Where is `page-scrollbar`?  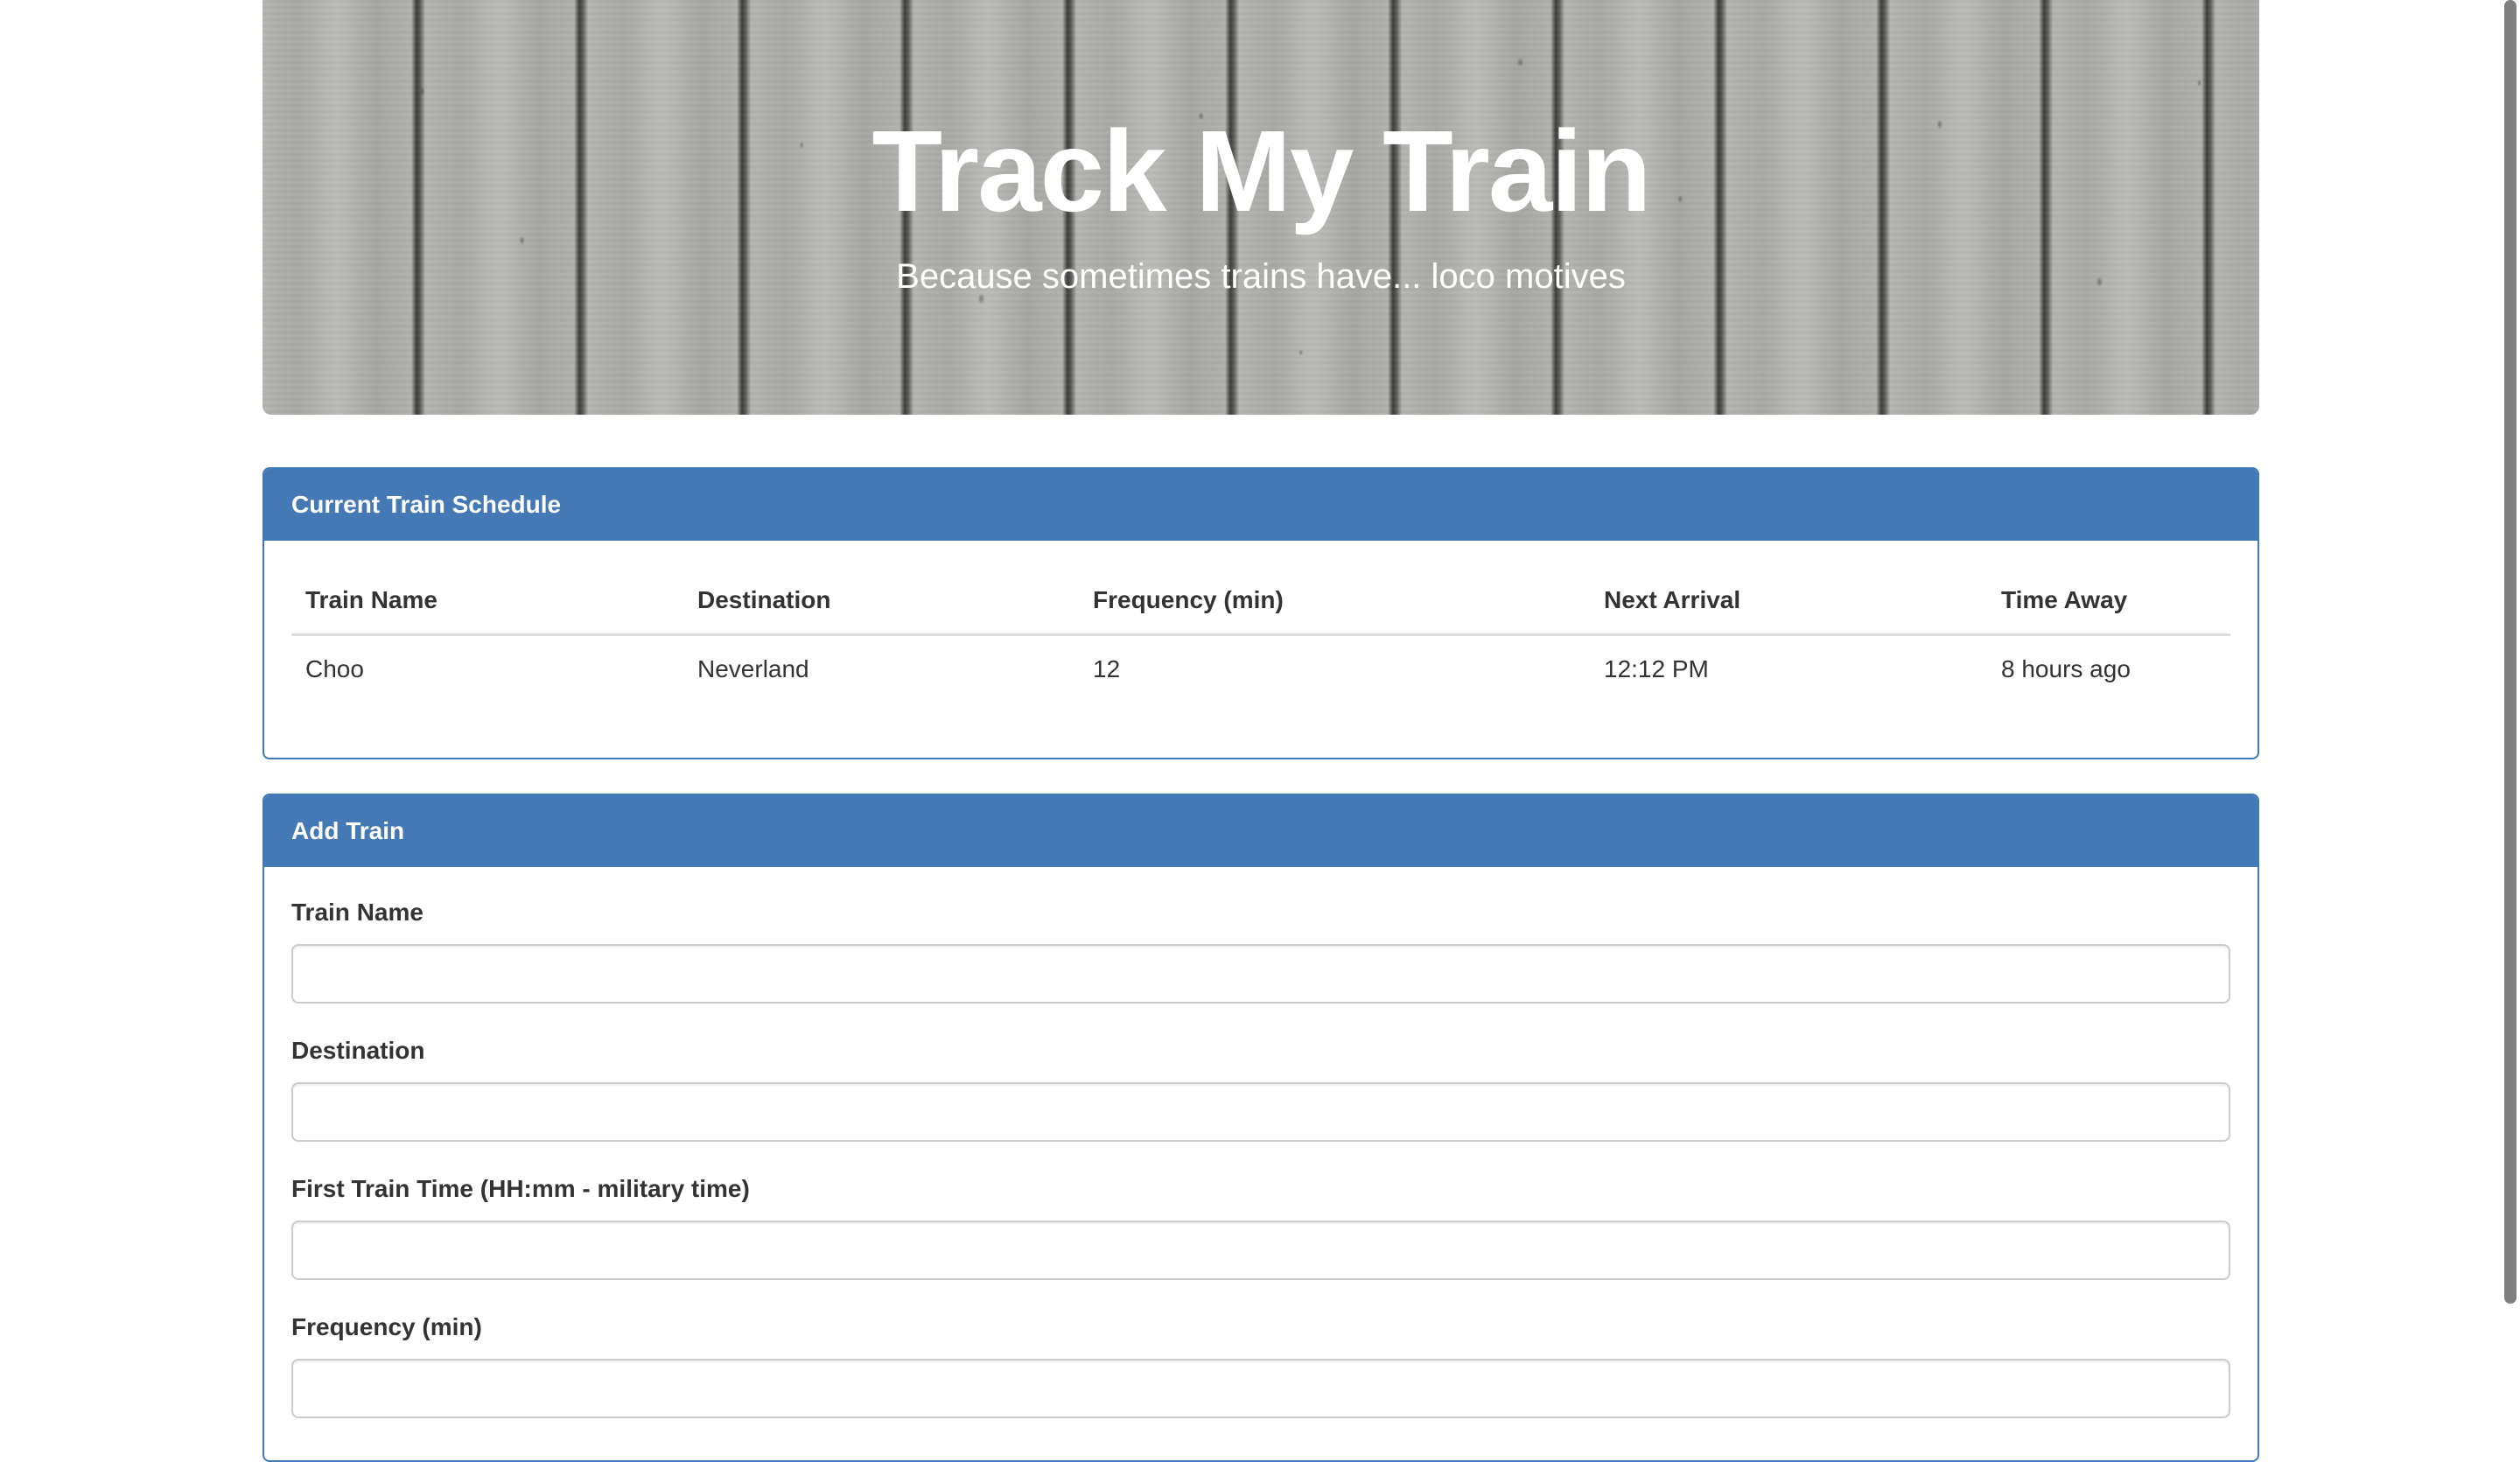
page-scrollbar is located at coordinates (2510, 652).